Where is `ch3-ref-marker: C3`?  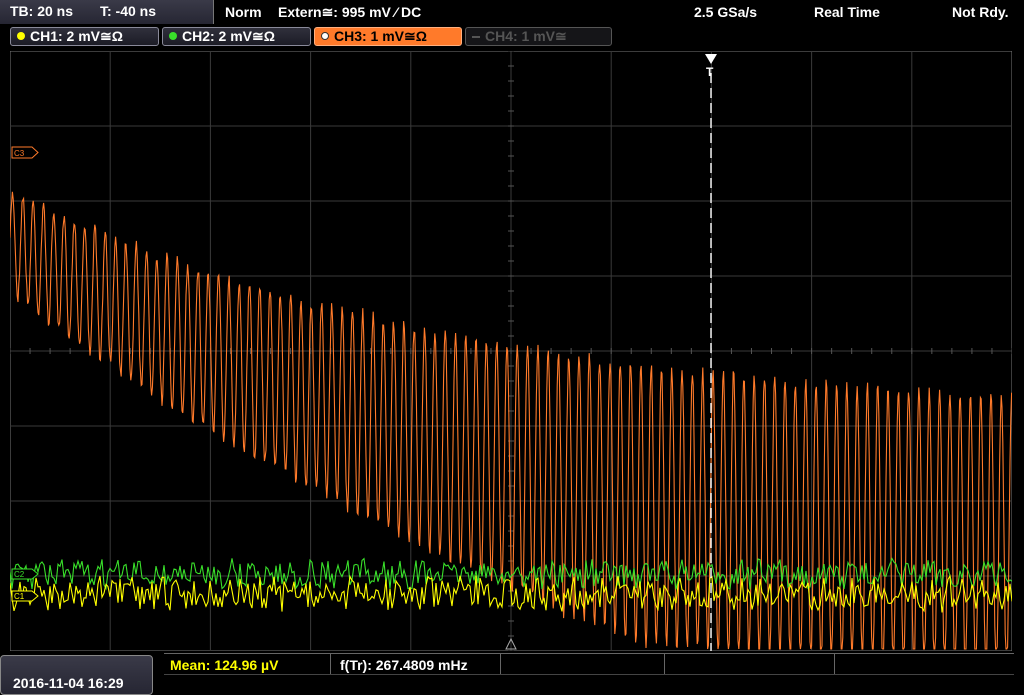 ch3-ref-marker: C3 is located at coordinates (25, 152).